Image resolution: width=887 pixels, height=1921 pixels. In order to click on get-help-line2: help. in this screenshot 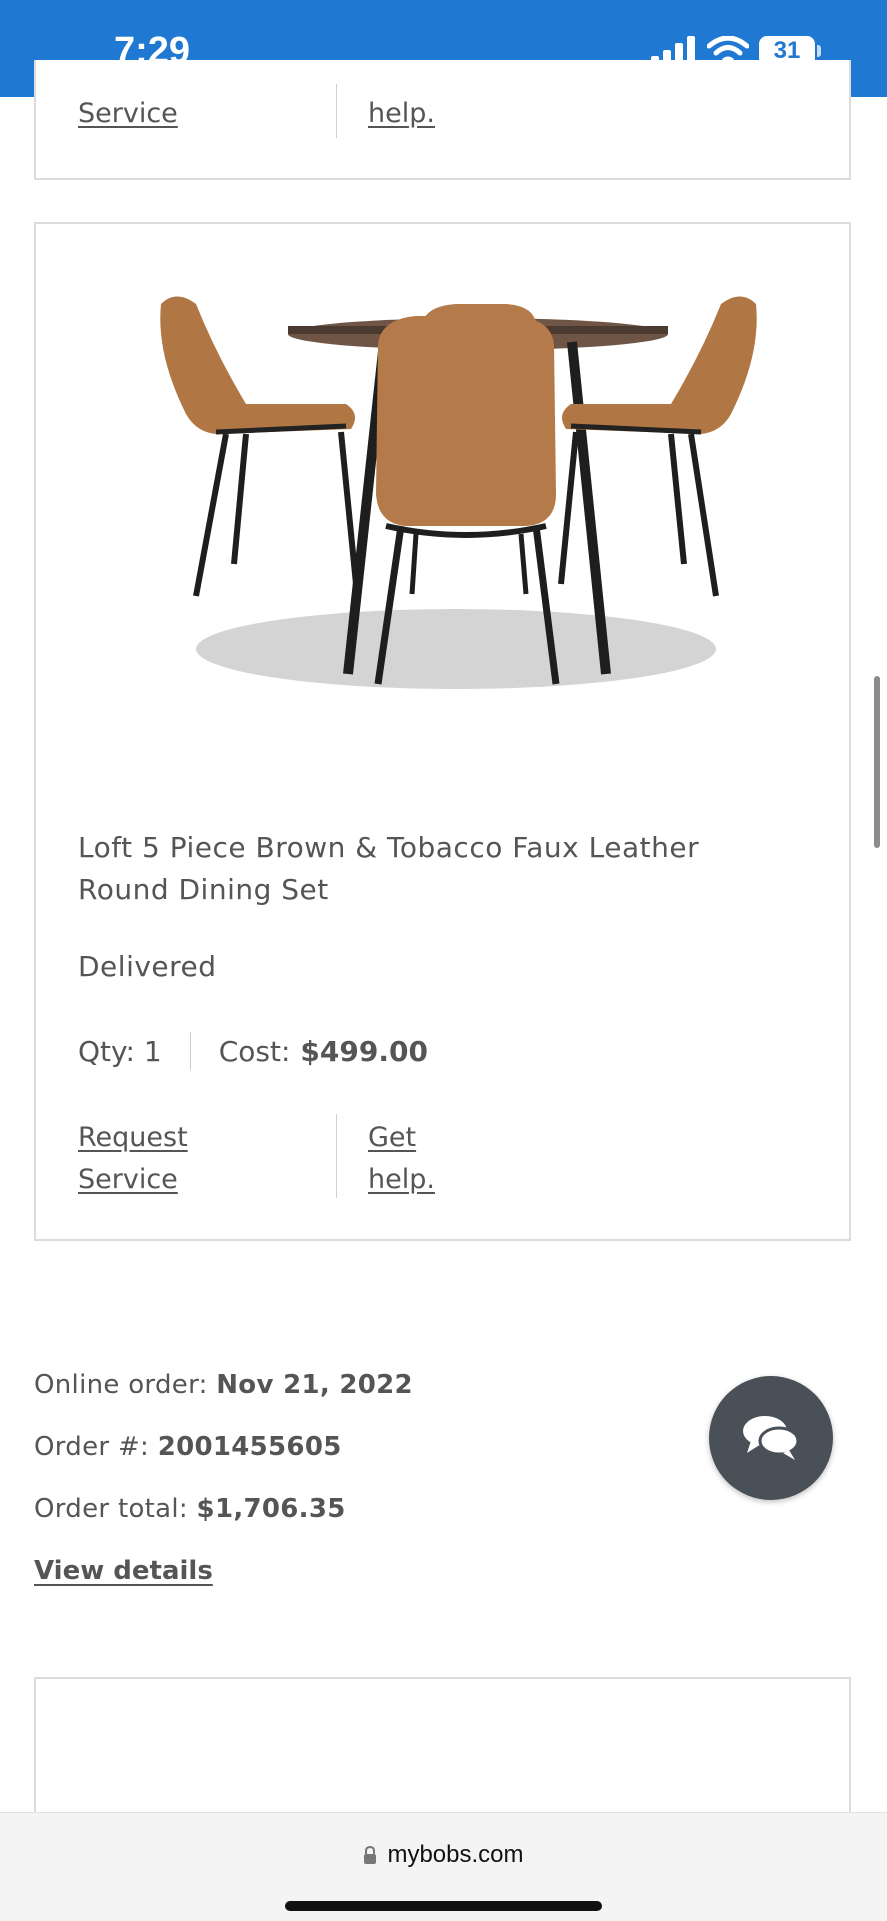, I will do `click(468, 1180)`.